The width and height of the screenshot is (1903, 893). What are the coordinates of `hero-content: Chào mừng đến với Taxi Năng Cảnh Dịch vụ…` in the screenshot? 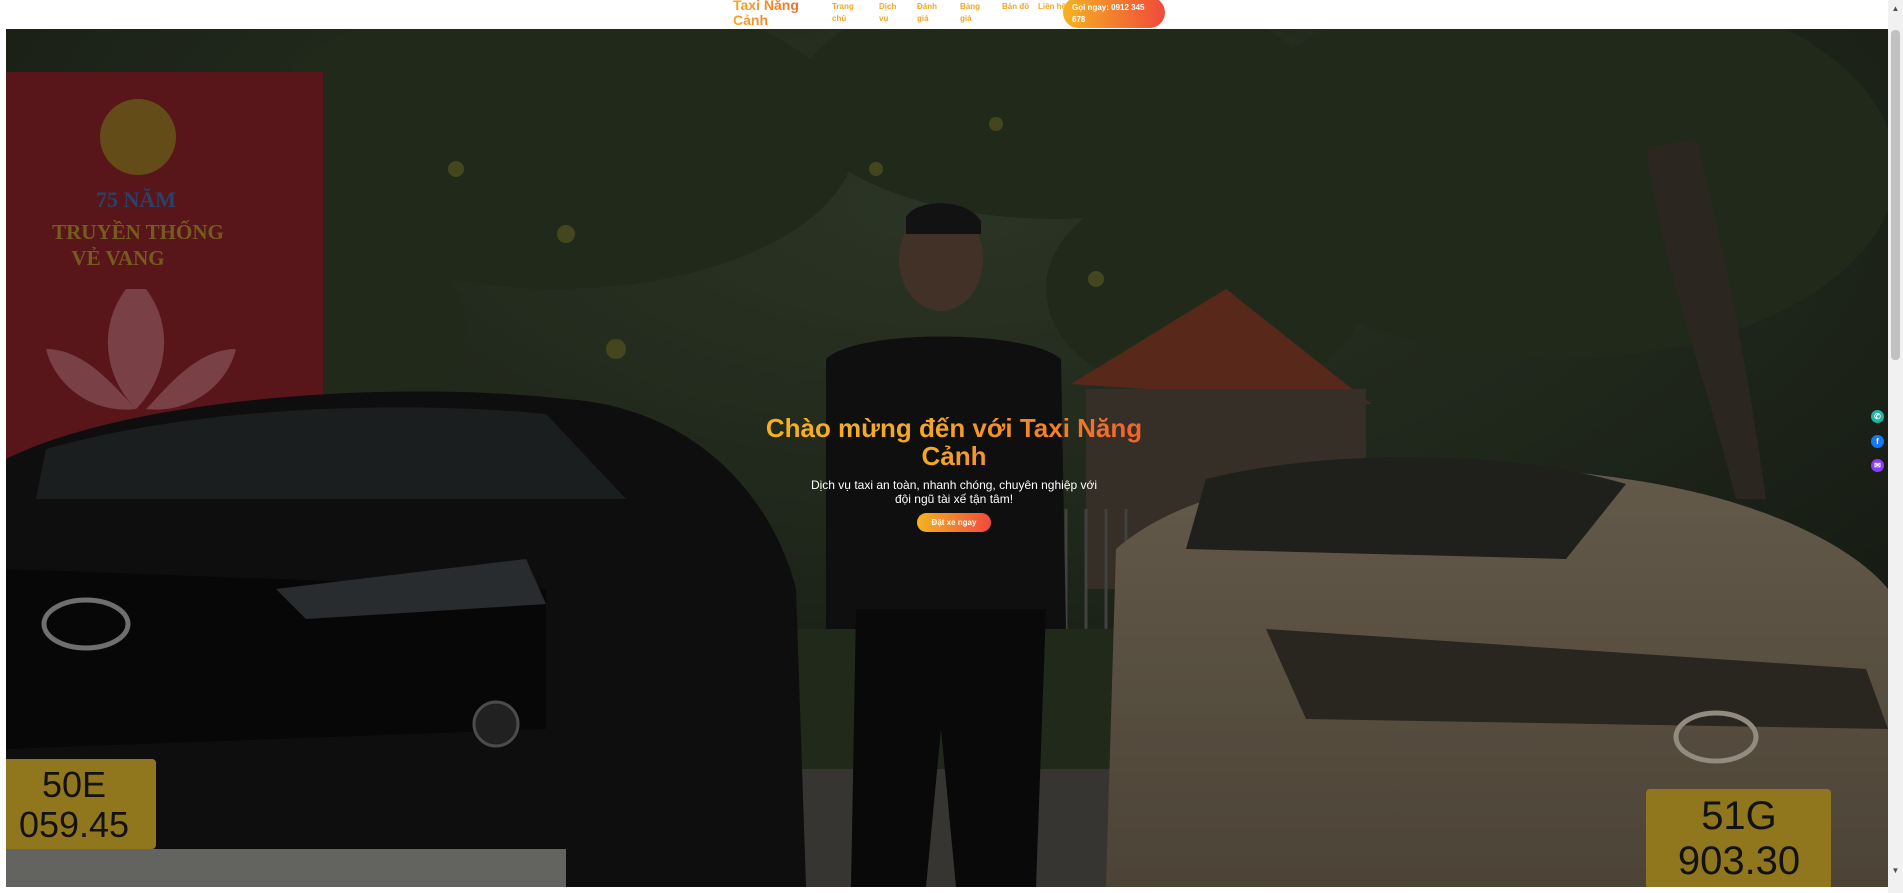 It's located at (954, 473).